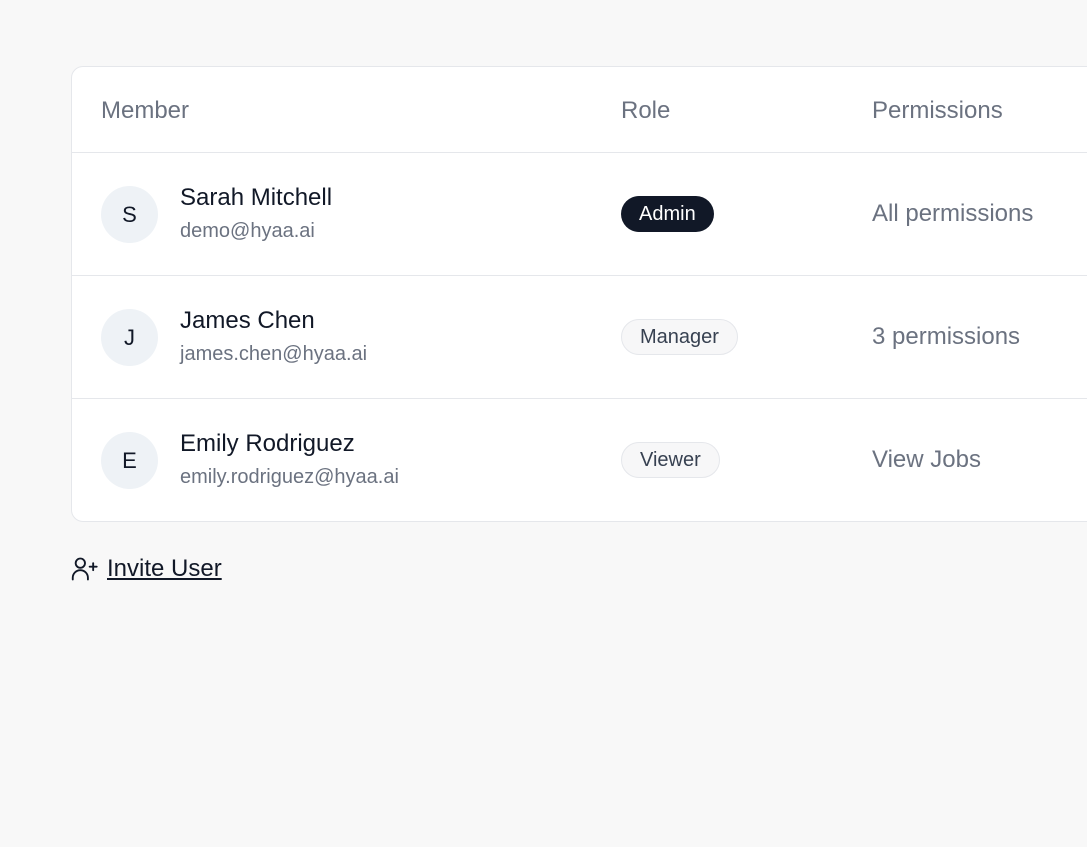 The width and height of the screenshot is (1087, 847). Describe the element at coordinates (937, 111) in the screenshot. I see `column-header-permissions: Permissions` at that location.